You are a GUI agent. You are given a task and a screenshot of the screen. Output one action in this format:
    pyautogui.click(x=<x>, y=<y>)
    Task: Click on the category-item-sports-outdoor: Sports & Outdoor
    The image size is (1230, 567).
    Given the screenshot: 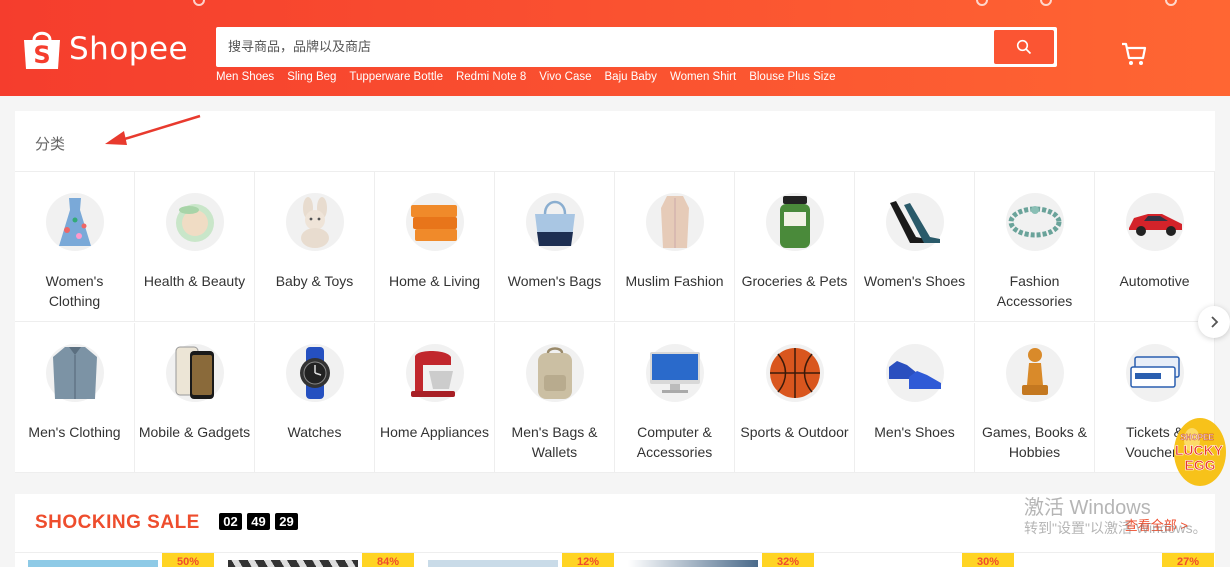 What is the action you would take?
    pyautogui.click(x=795, y=398)
    